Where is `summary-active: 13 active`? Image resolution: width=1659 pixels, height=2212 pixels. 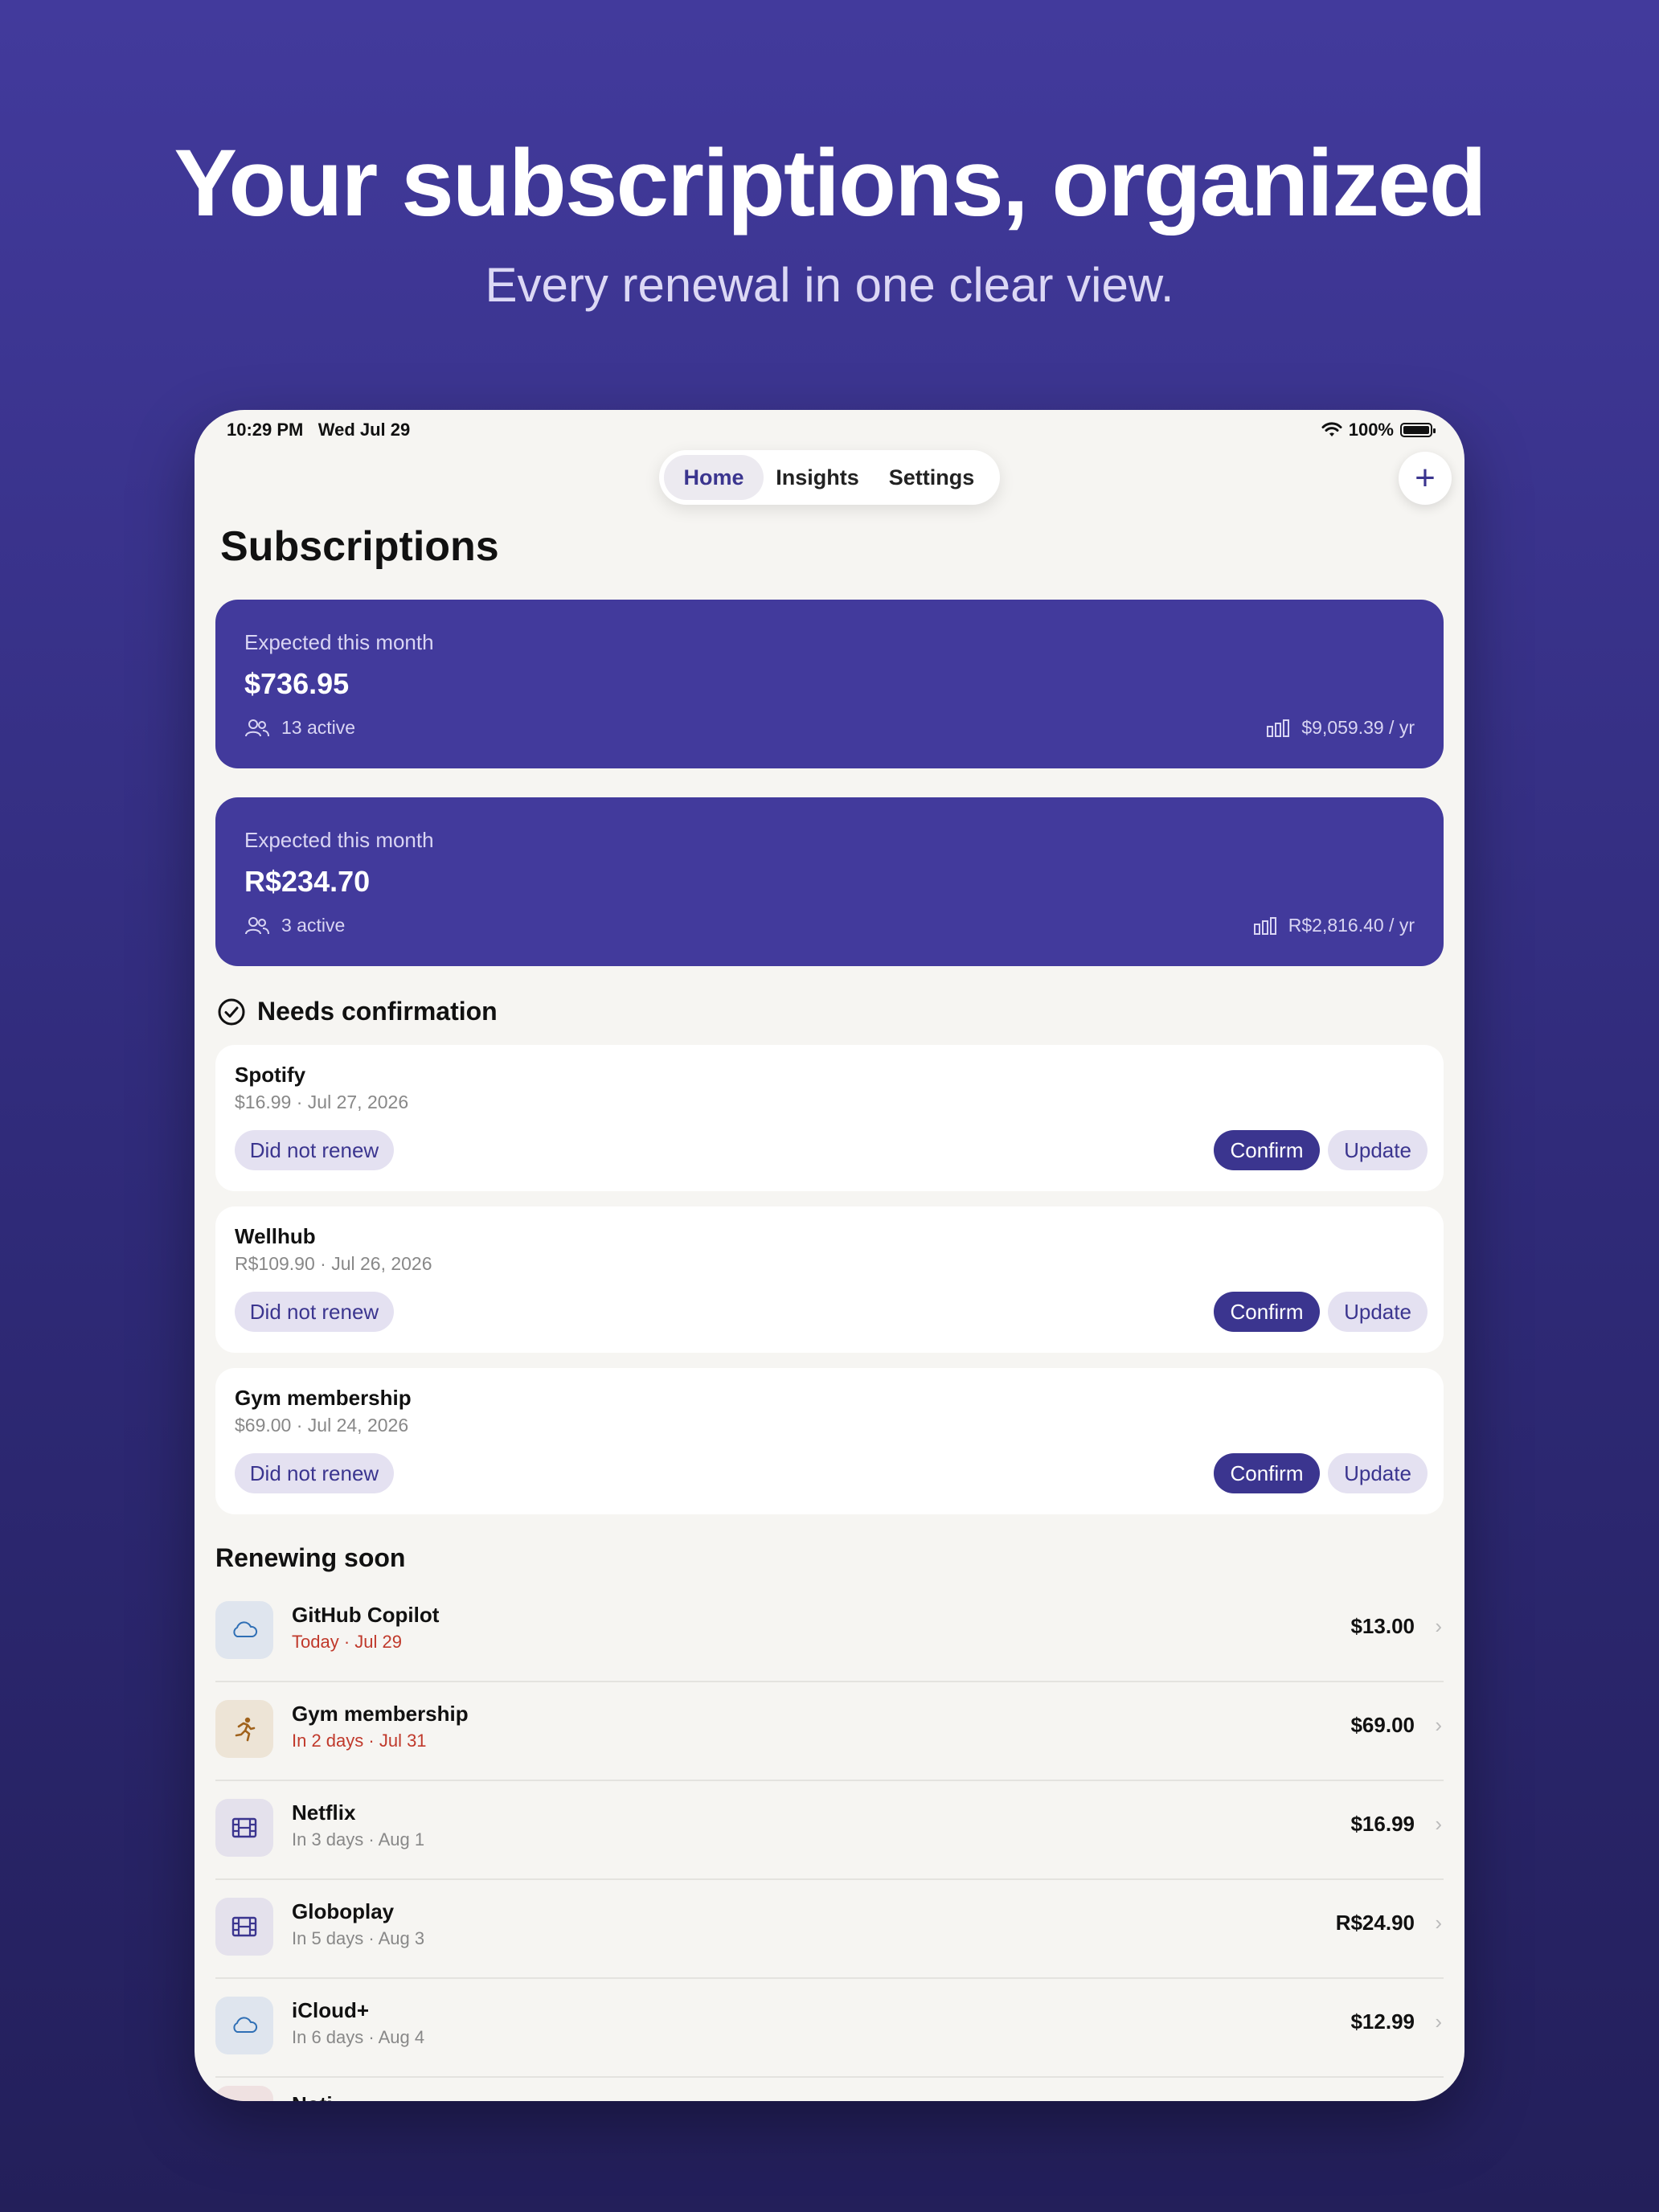
summary-active: 13 active is located at coordinates (299, 728).